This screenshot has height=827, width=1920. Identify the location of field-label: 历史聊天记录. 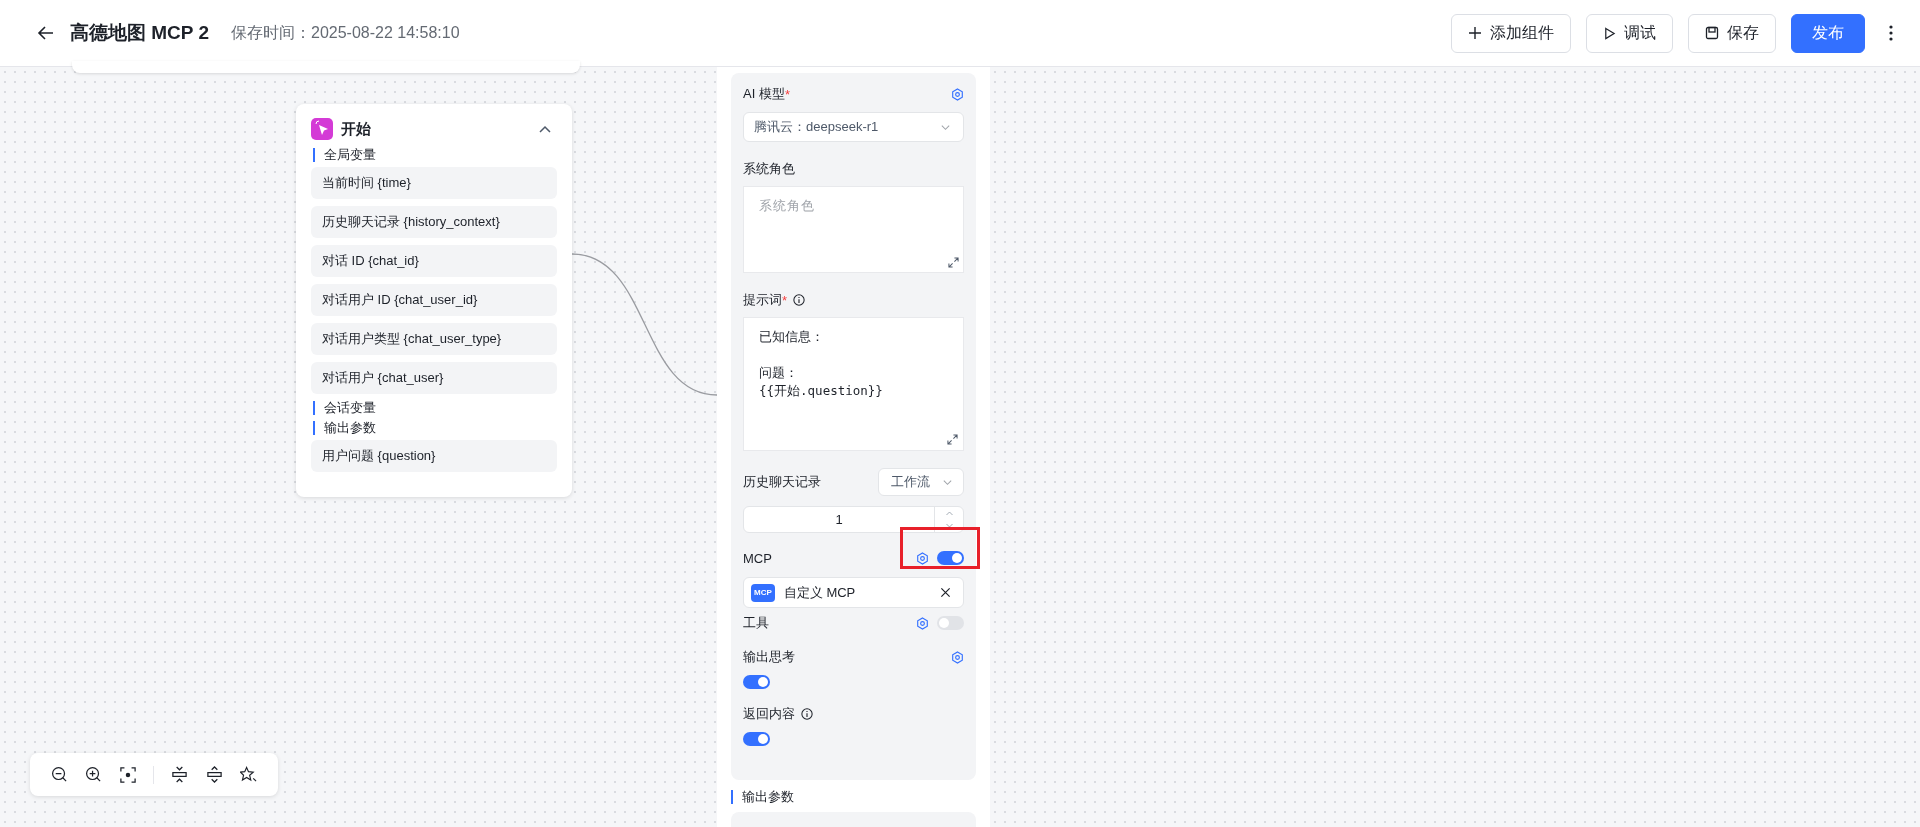
(782, 482).